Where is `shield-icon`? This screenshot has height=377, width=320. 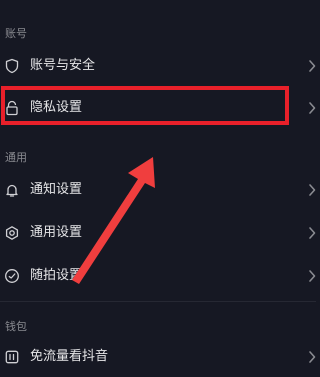
shield-icon is located at coordinates (12, 66).